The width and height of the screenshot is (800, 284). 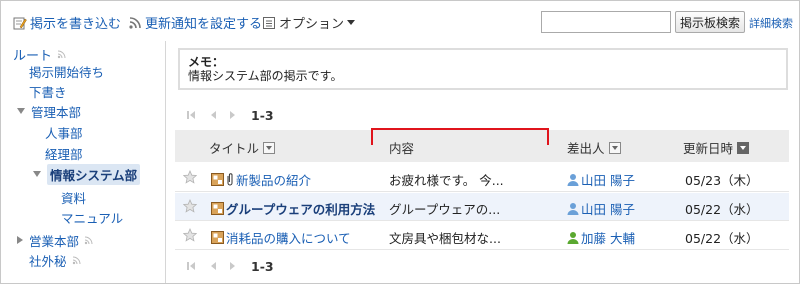 I want to click on col-sender-label: 差出人, so click(x=586, y=148).